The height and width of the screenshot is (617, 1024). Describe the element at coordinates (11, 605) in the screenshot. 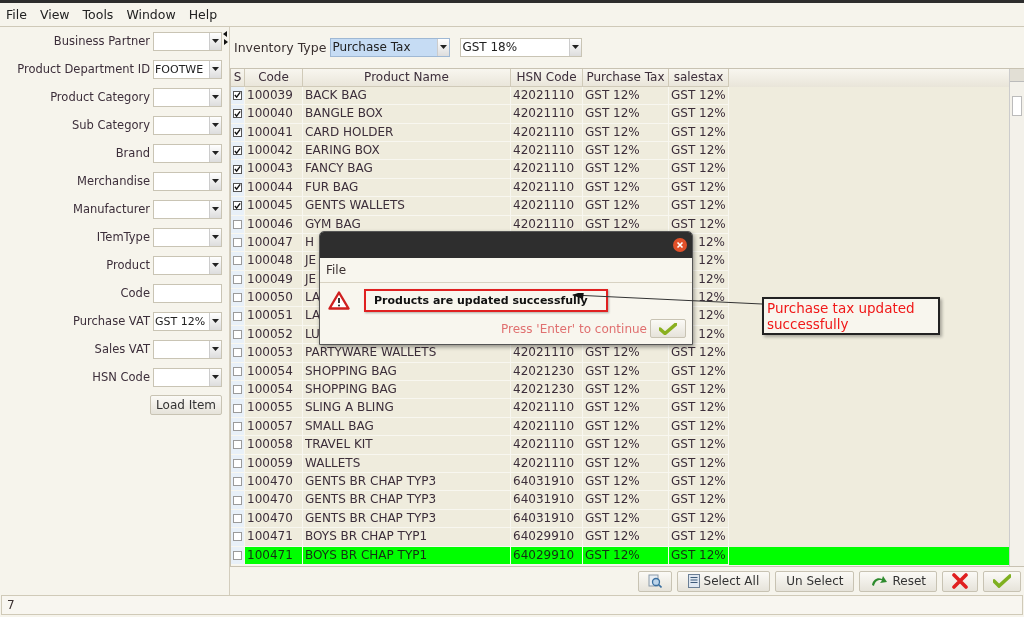

I see `status-text: 7` at that location.